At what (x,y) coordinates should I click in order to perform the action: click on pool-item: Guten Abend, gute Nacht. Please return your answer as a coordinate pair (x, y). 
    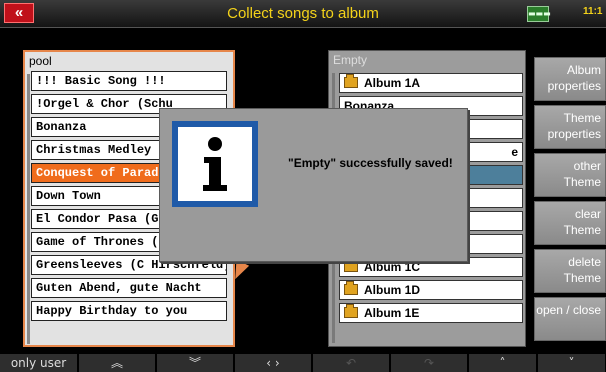
    Looking at the image, I should click on (129, 288).